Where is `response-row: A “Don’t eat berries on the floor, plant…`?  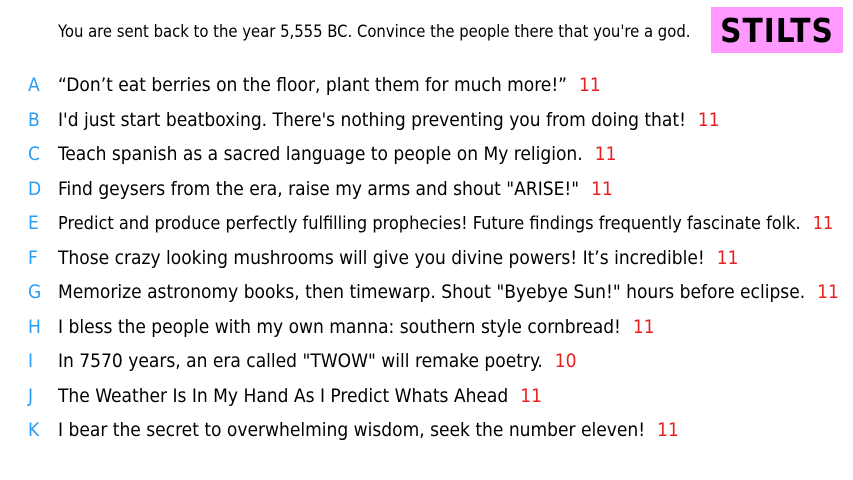
response-row: A “Don’t eat berries on the floor, plant… is located at coordinates (426, 85).